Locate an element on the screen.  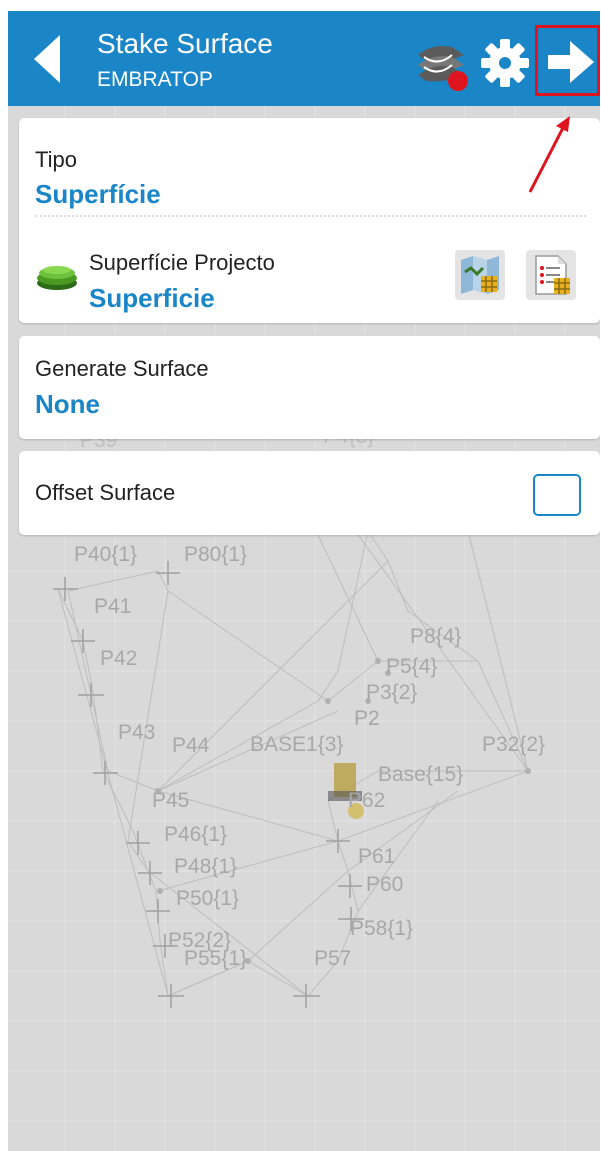
design-surface-label: Superfície Projecto is located at coordinates (182, 262).